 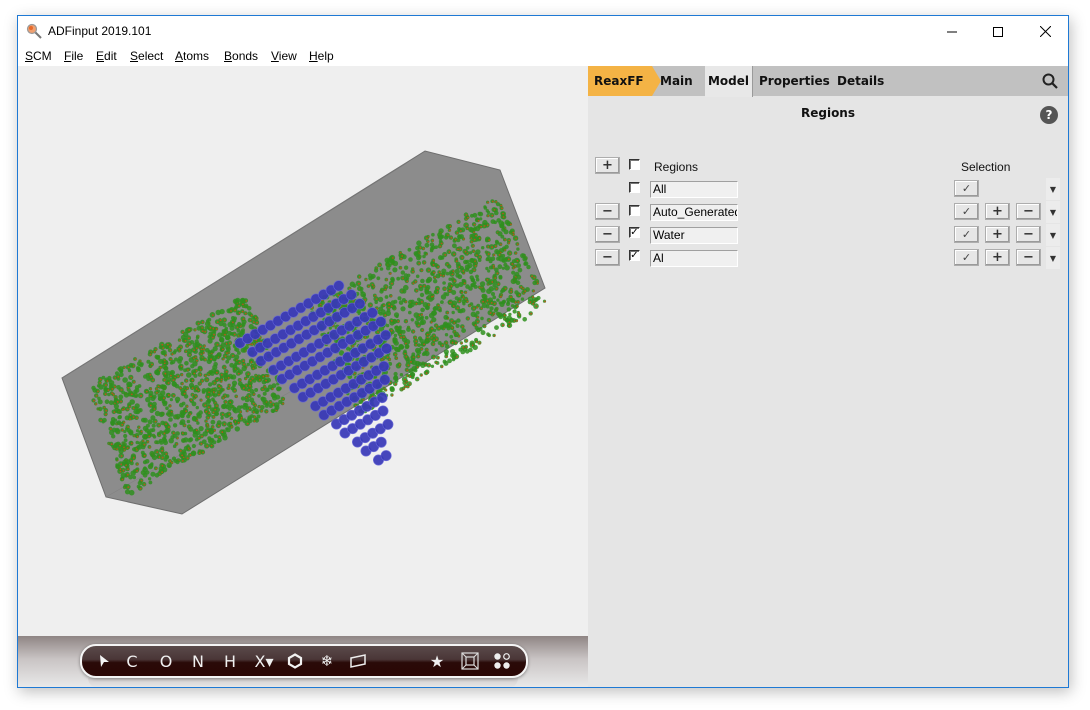 I want to click on carbon-tool: C, so click(x=132, y=661).